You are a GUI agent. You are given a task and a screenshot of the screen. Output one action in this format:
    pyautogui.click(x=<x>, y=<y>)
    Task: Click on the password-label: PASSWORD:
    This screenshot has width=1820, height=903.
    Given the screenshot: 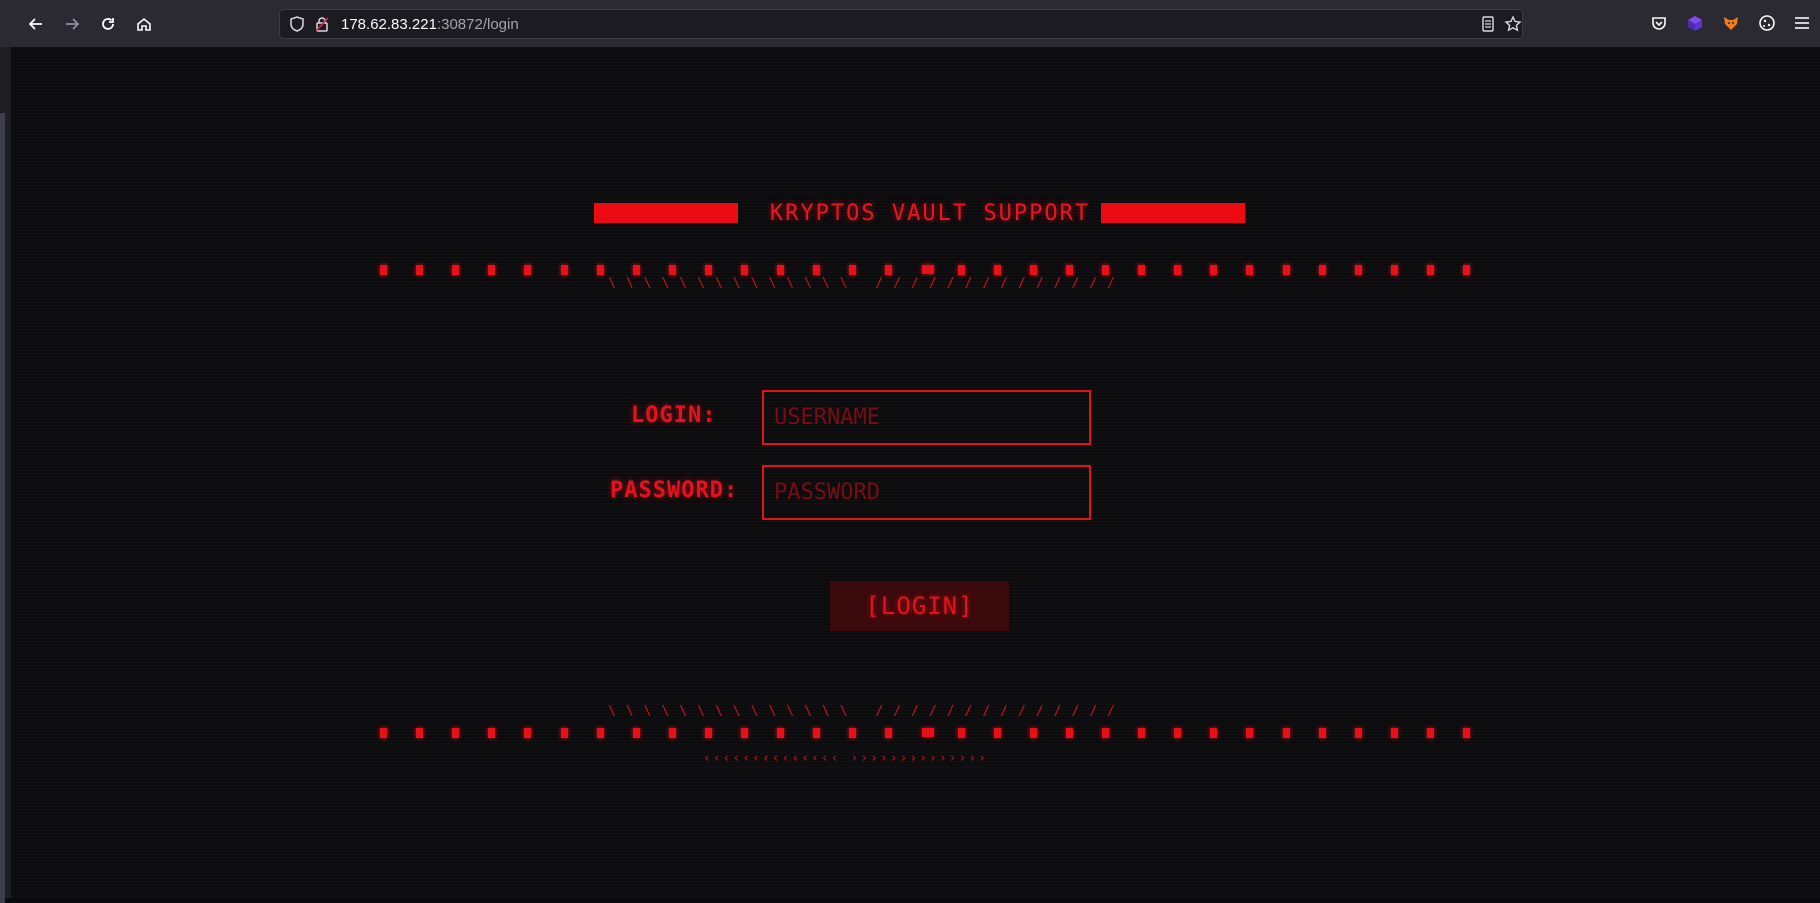 What is the action you would take?
    pyautogui.click(x=674, y=490)
    